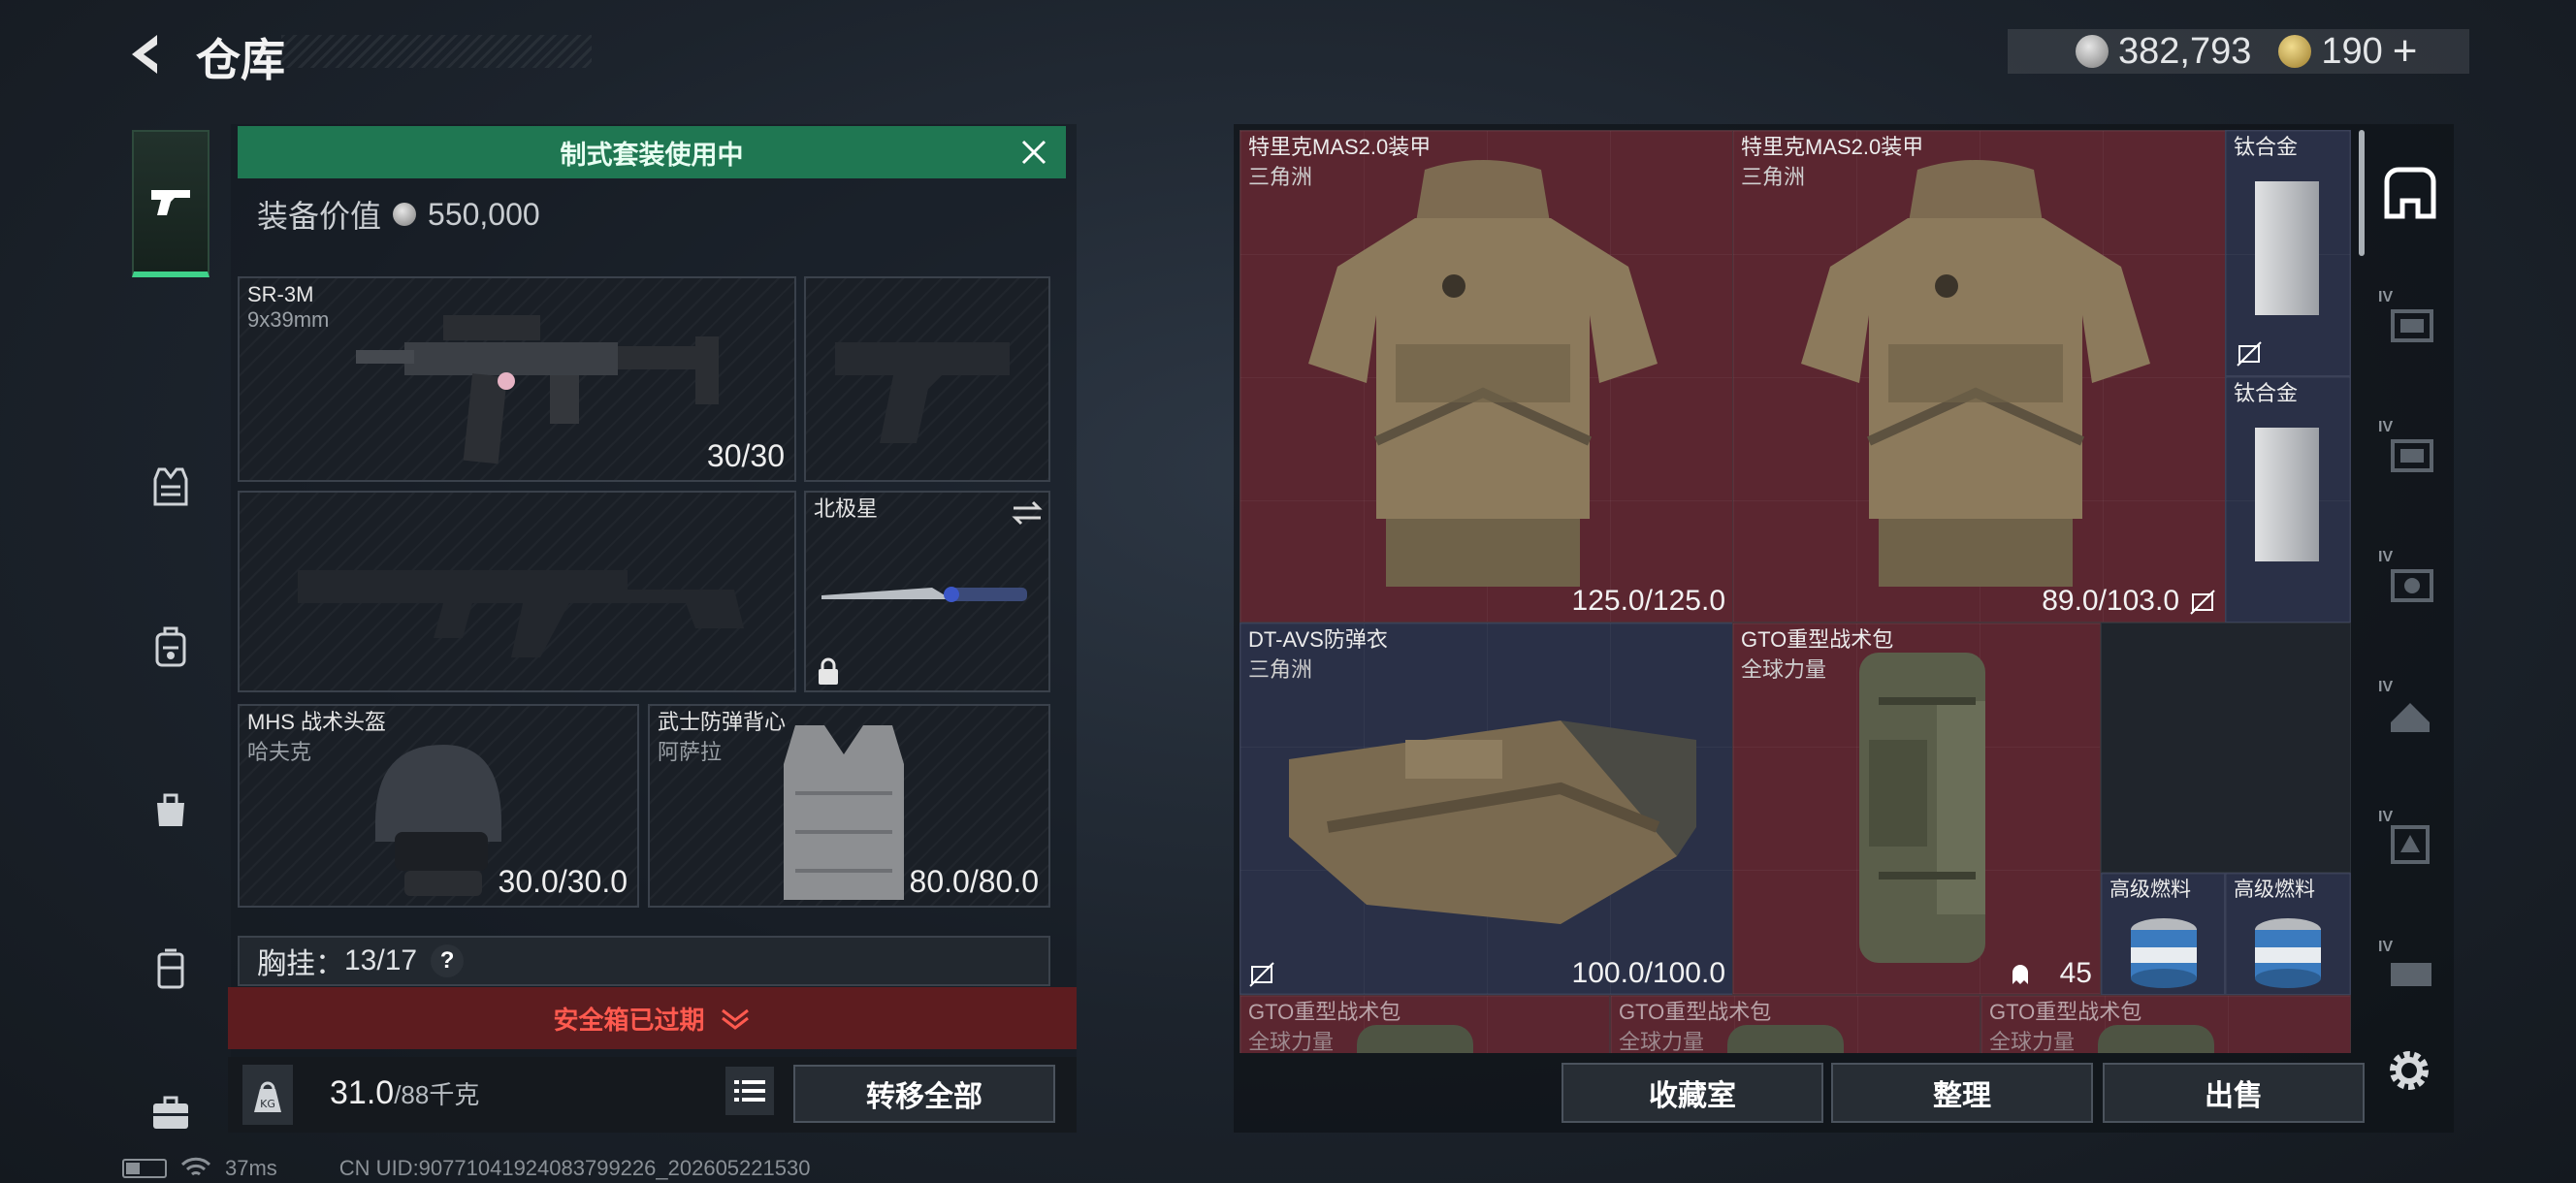  I want to click on weapon-name: SR-3M, so click(280, 294).